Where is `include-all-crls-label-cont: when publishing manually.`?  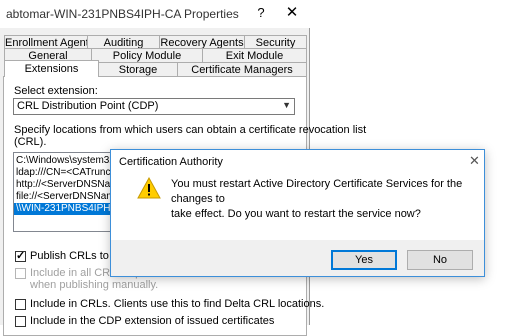 include-all-crls-label-cont: when publishing manually. is located at coordinates (94, 285).